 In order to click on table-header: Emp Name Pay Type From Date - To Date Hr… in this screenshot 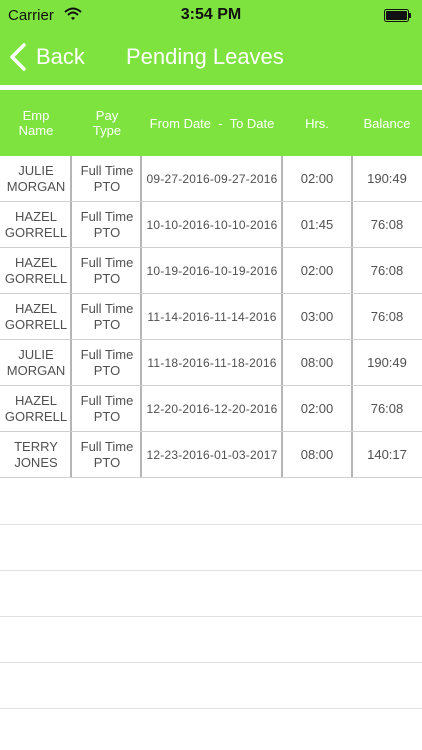, I will do `click(211, 123)`.